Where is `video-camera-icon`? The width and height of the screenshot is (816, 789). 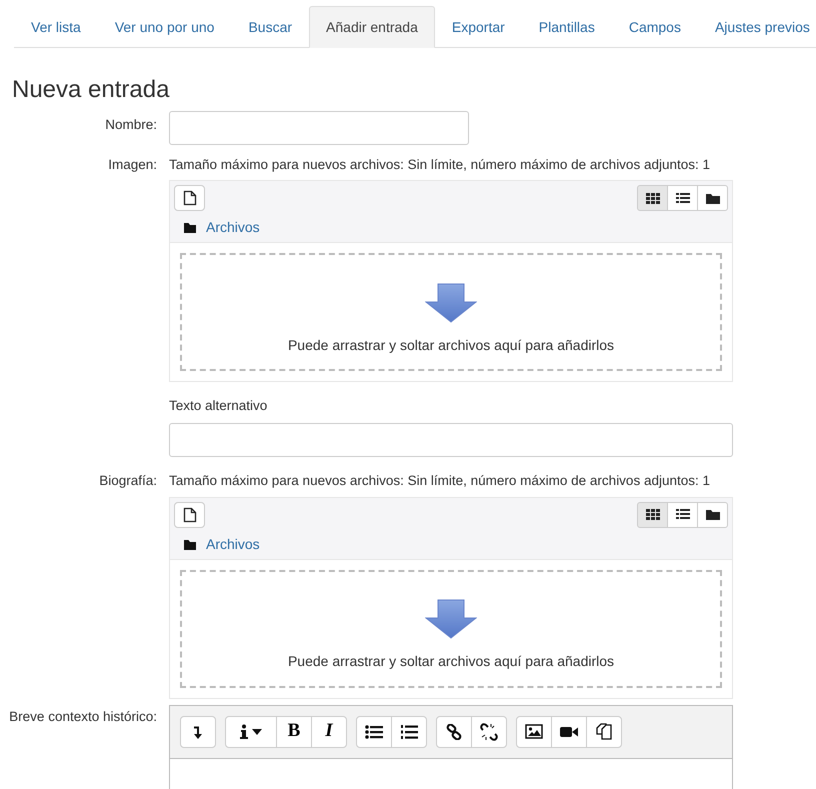 video-camera-icon is located at coordinates (569, 732).